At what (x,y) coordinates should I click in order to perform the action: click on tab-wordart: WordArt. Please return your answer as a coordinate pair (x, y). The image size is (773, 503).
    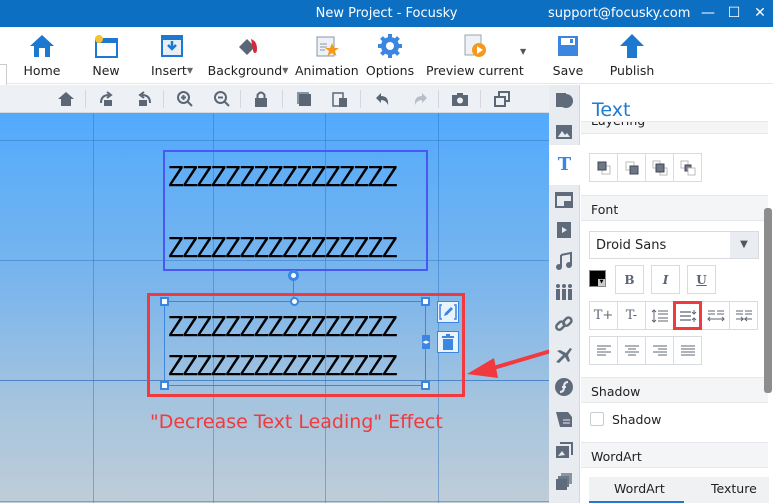
    Looking at the image, I should click on (639, 488).